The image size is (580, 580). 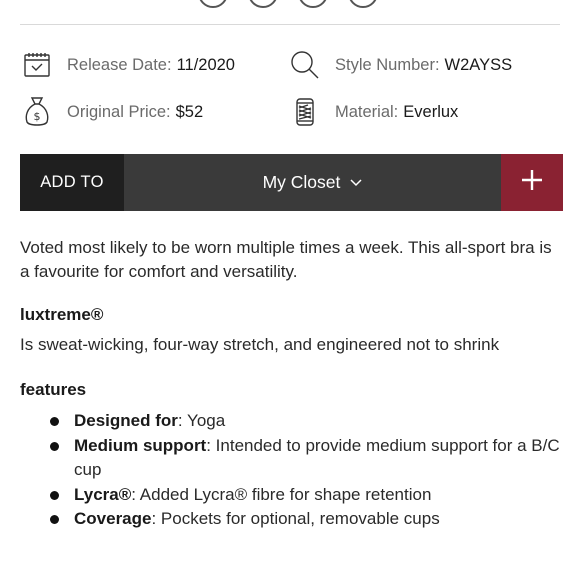 What do you see at coordinates (113, 518) in the screenshot?
I see `feature-name: Coverage` at bounding box center [113, 518].